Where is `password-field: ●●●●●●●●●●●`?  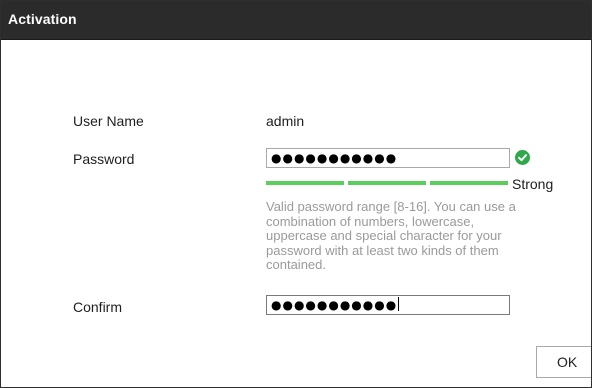 password-field: ●●●●●●●●●●● is located at coordinates (388, 158).